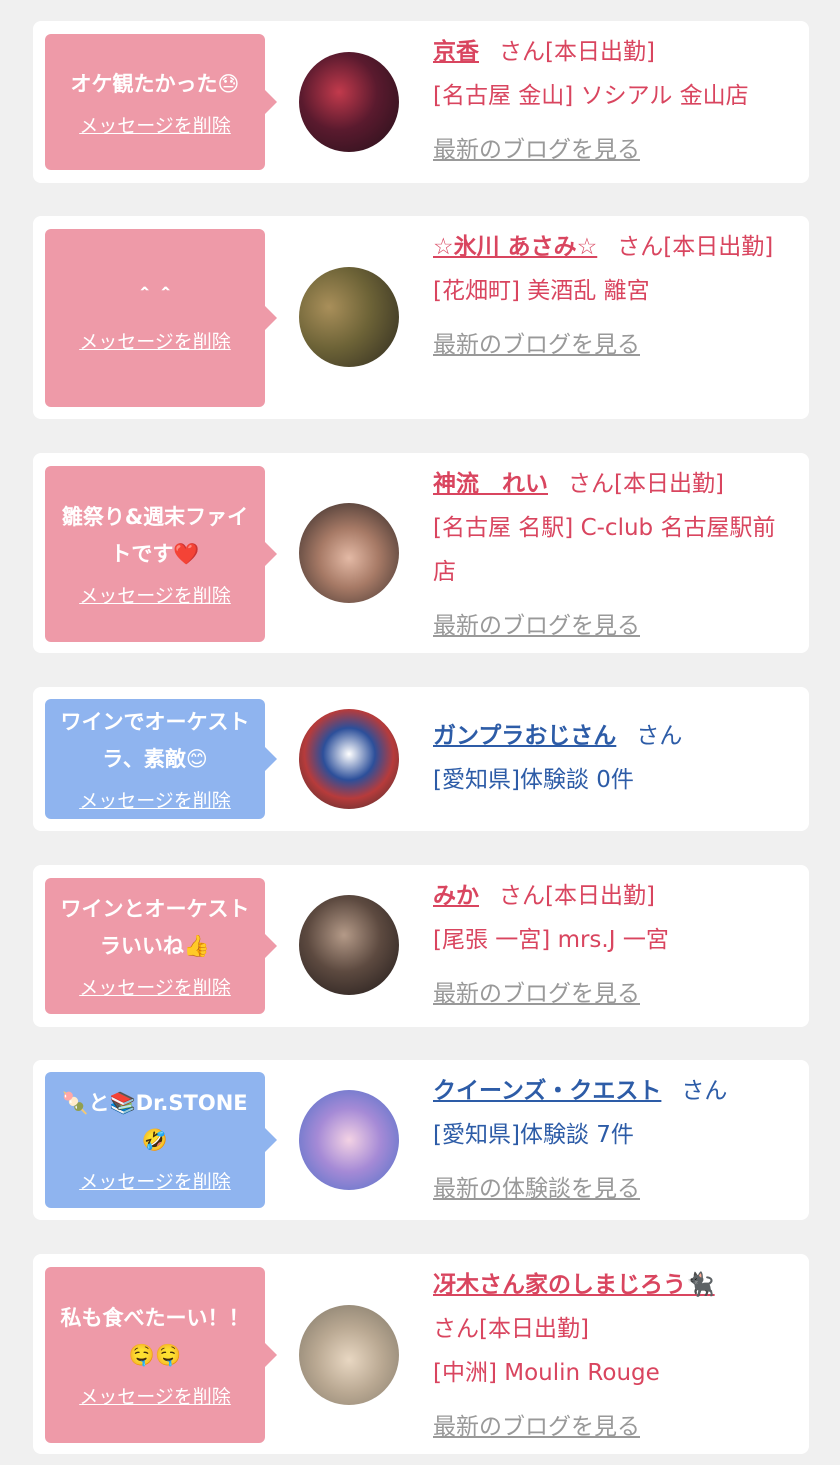 The image size is (840, 1465). Describe the element at coordinates (155, 83) in the screenshot. I see `message-text: オケ観たかった😓` at that location.